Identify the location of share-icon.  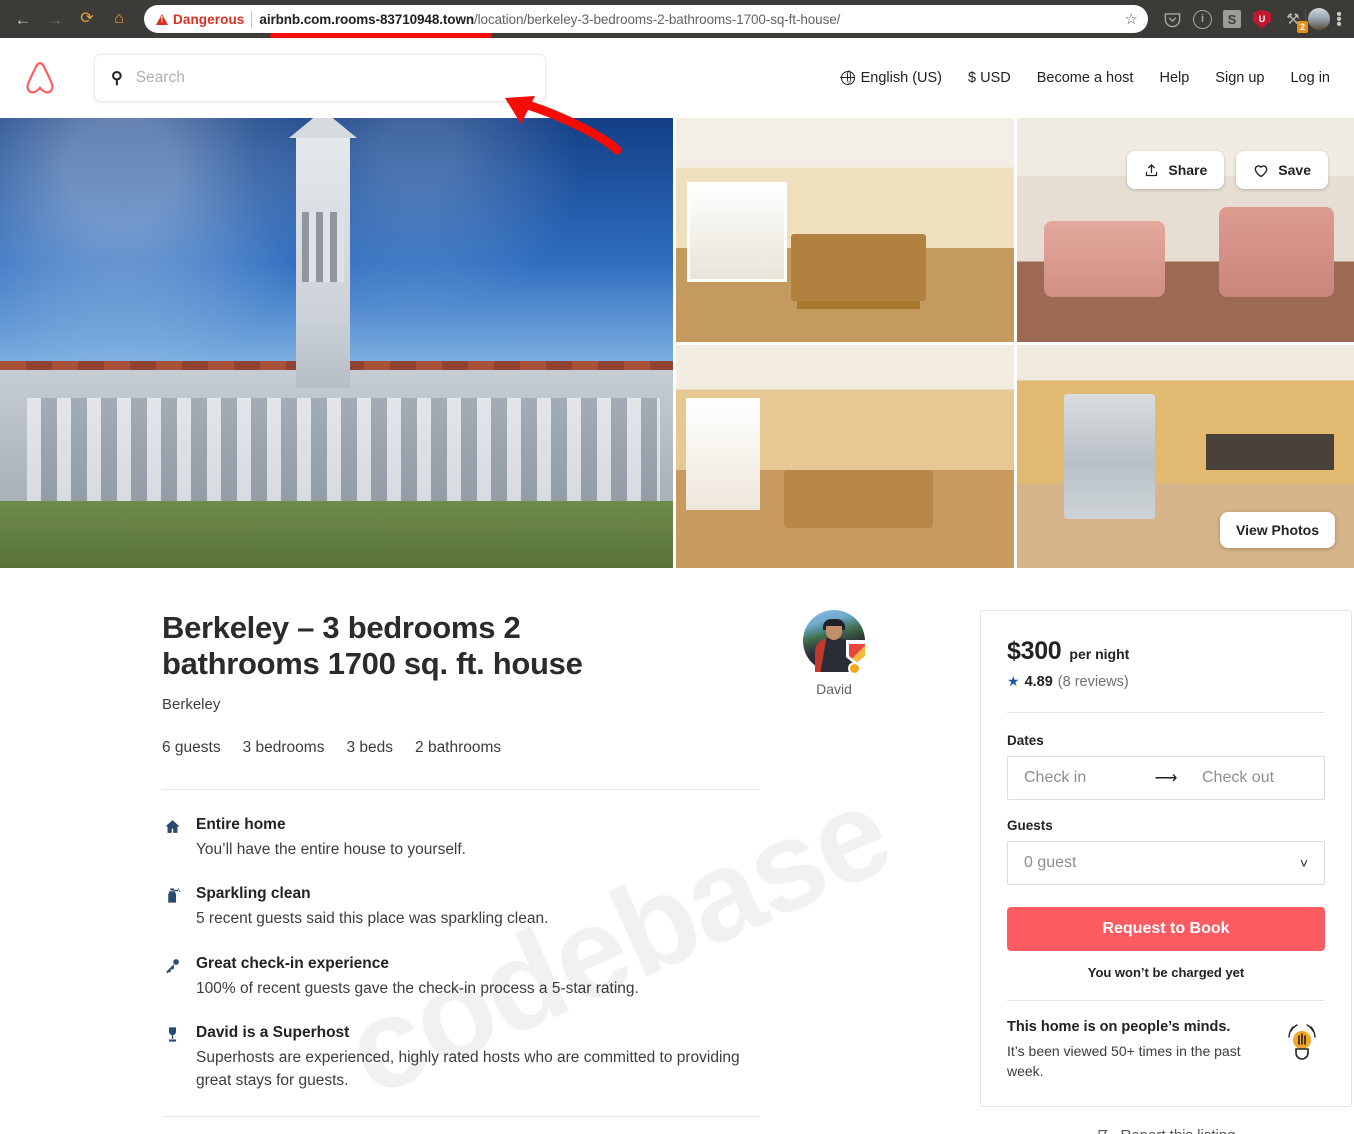
(1152, 169).